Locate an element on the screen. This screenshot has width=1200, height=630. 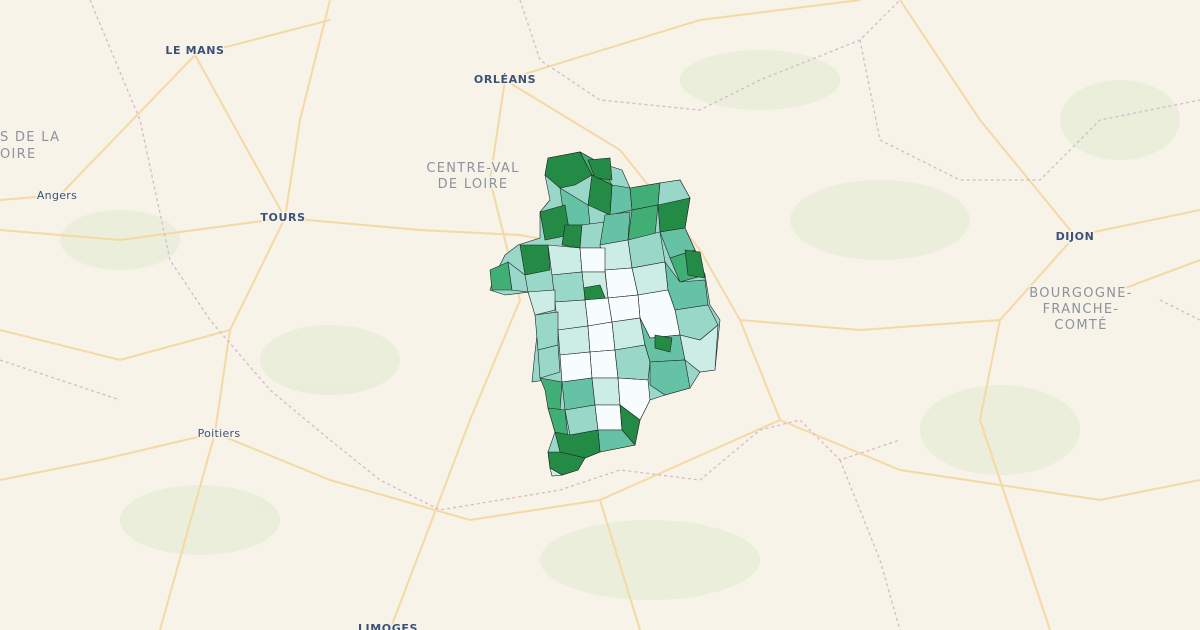
region-label-bourgogne-3: COMTÉ is located at coordinates (1080, 325).